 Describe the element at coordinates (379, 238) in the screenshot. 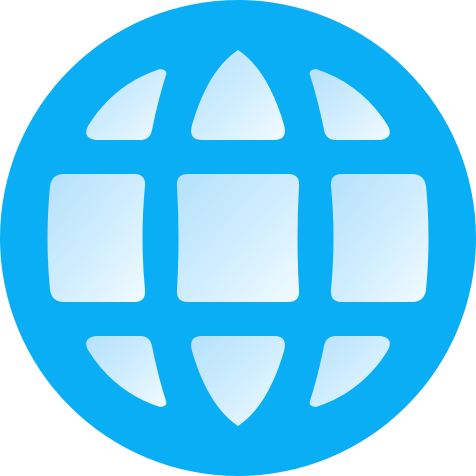

I see `panel-middle-right` at that location.